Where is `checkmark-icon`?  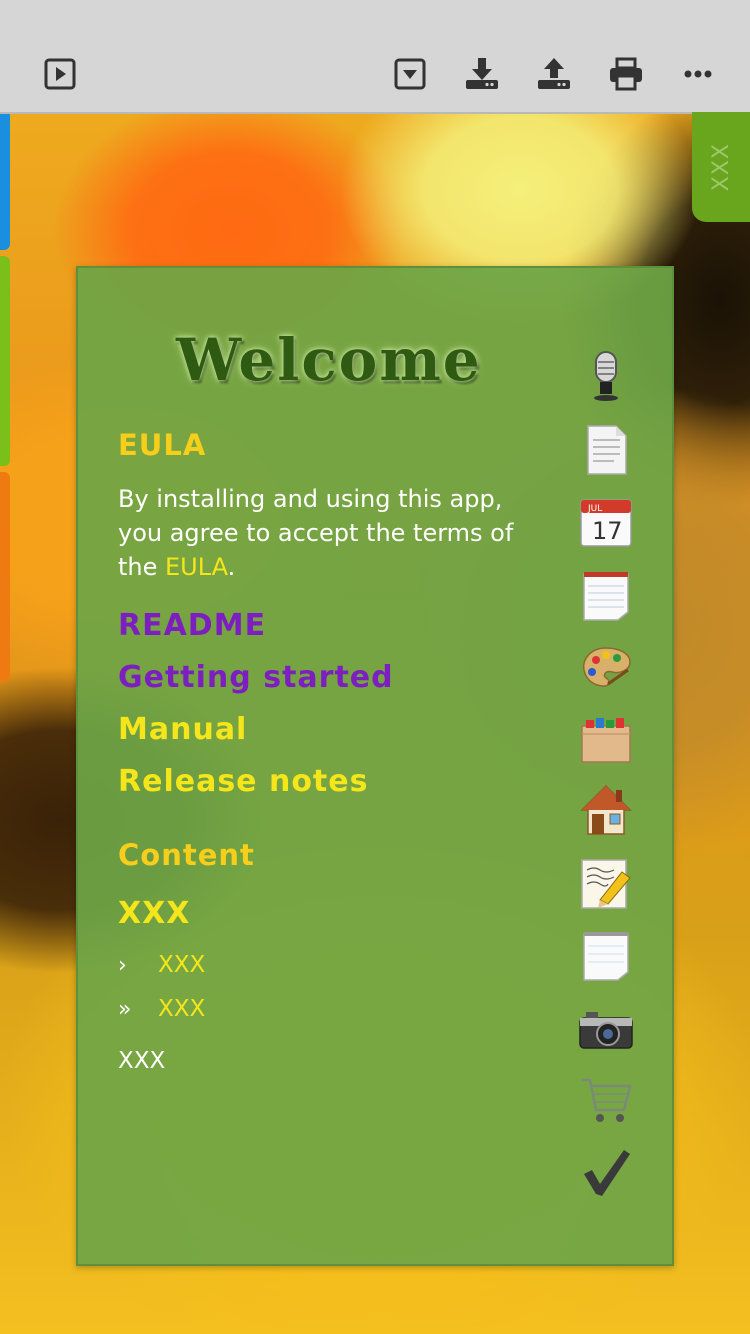
checkmark-icon is located at coordinates (607, 1173).